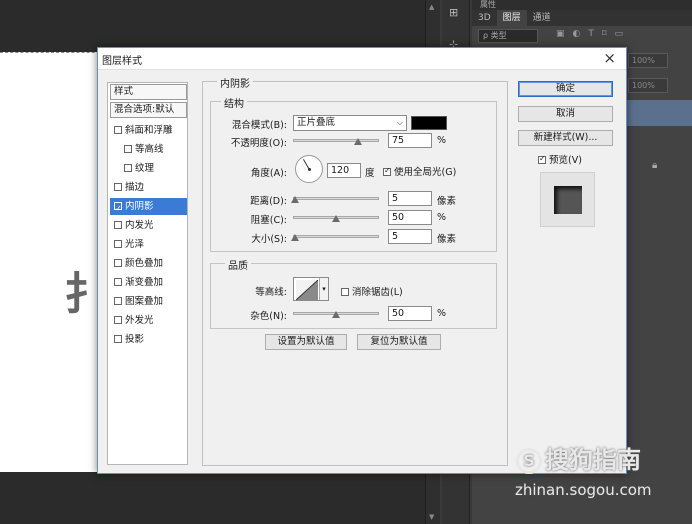 The height and width of the screenshot is (524, 692). Describe the element at coordinates (148, 282) in the screenshot. I see `style-item: 渐变叠加` at that location.